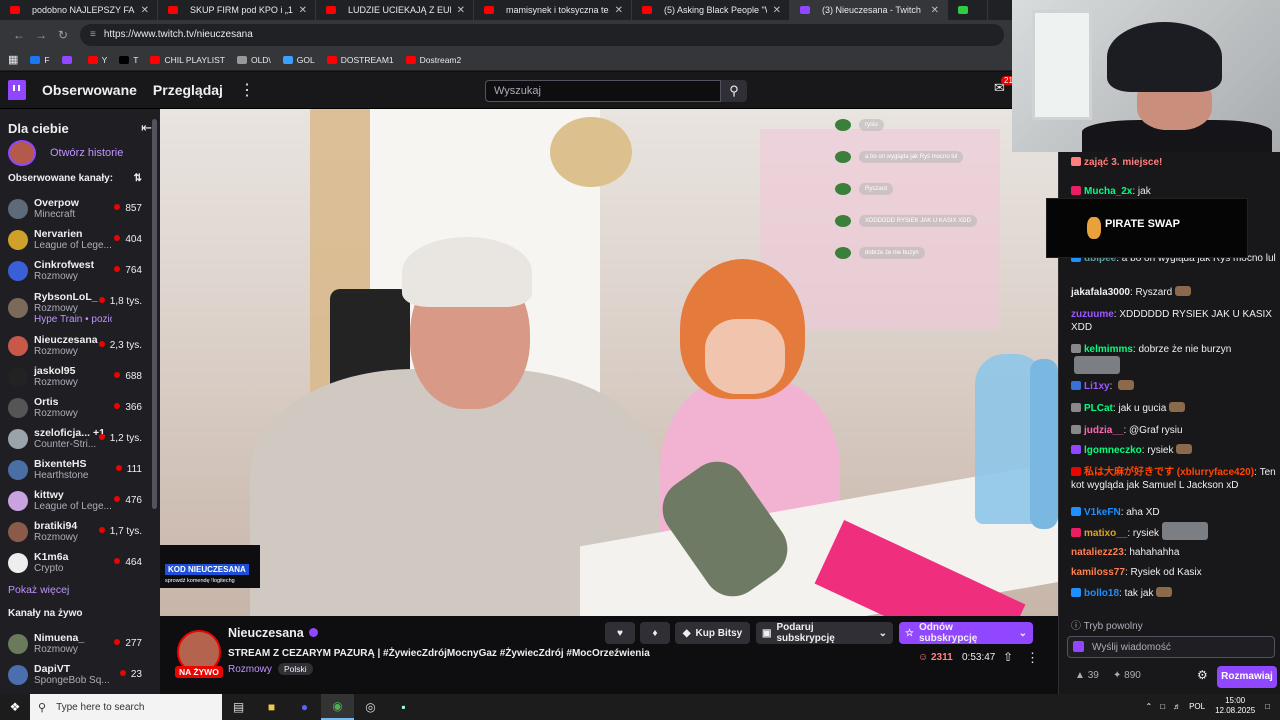 This screenshot has height=720, width=1280. What do you see at coordinates (126, 707) in the screenshot?
I see `taskbar-search: ⚲ Type here to search` at bounding box center [126, 707].